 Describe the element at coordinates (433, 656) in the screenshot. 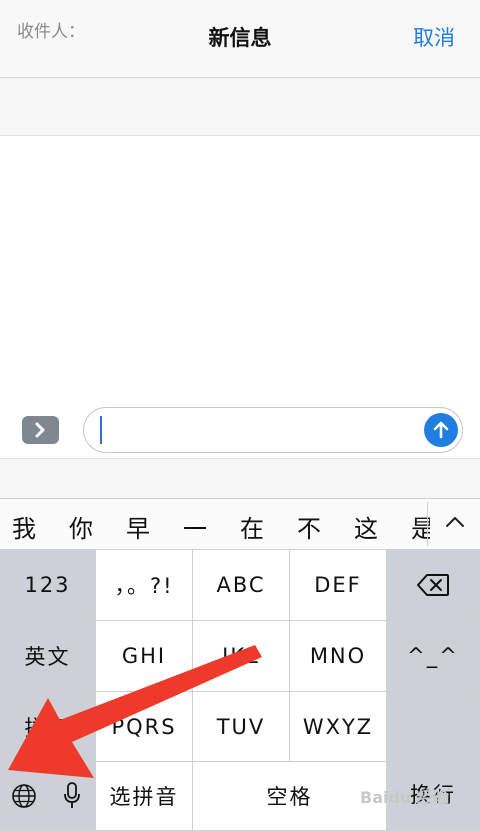

I see `key-emoji: ^_^` at that location.